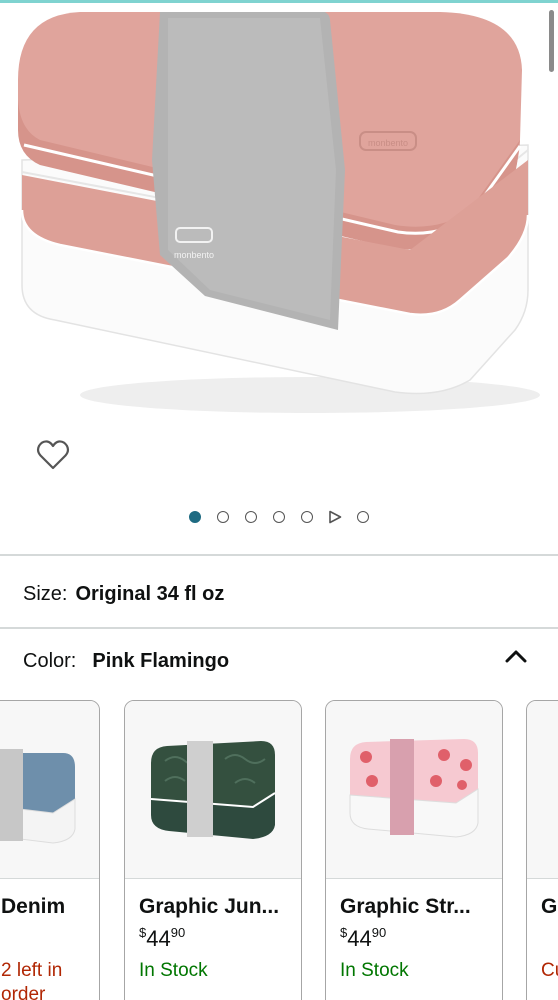 This screenshot has width=558, height=1000. I want to click on variant-card-next: Gr Cu, so click(542, 850).